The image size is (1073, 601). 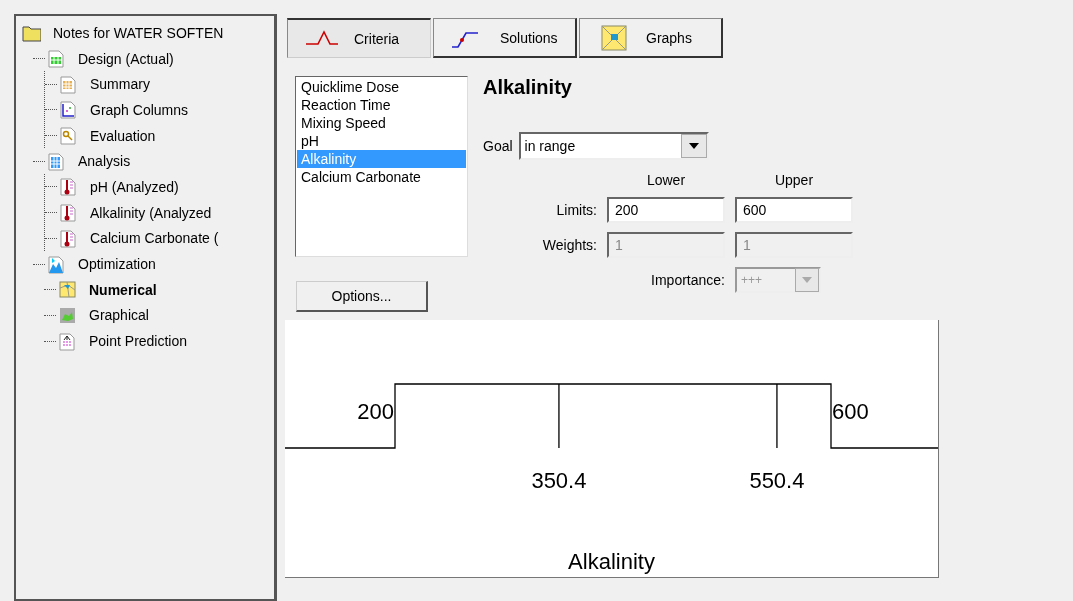 I want to click on list-item: Reaction Time, so click(x=381, y=105).